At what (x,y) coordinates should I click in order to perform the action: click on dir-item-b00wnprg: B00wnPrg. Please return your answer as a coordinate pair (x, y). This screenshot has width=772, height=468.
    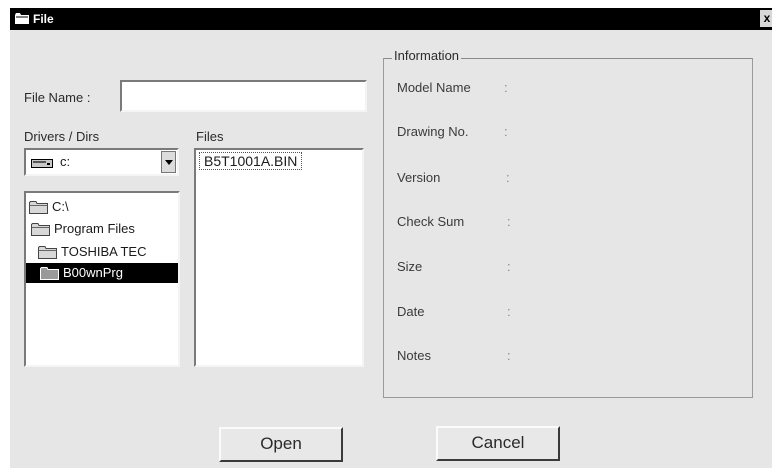
    Looking at the image, I should click on (102, 273).